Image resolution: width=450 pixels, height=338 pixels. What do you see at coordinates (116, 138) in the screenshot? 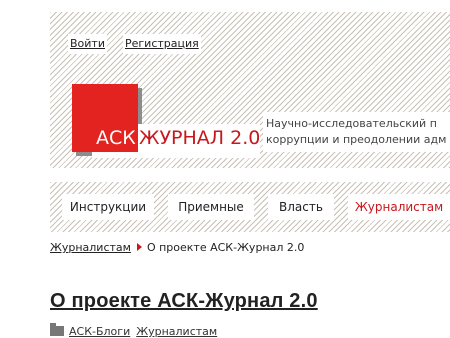
I see `logo-text-ask: АСК` at bounding box center [116, 138].